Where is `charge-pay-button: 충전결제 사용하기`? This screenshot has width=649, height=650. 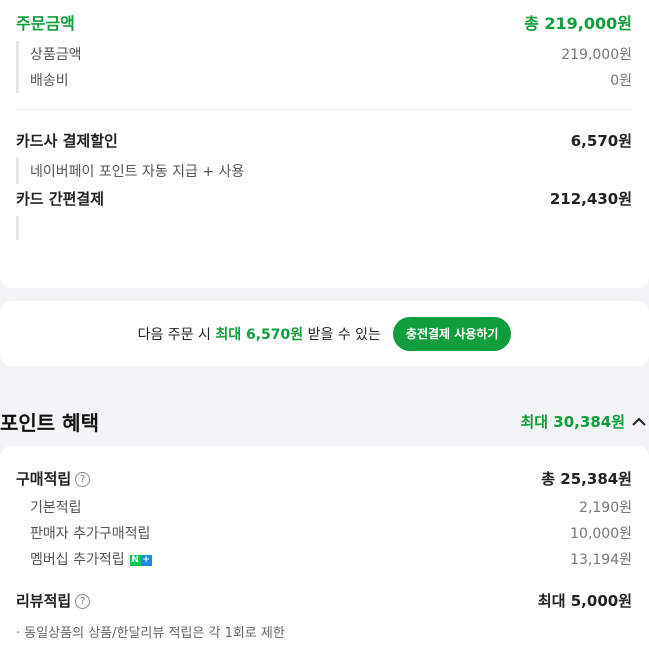
charge-pay-button: 충전결제 사용하기 is located at coordinates (452, 333).